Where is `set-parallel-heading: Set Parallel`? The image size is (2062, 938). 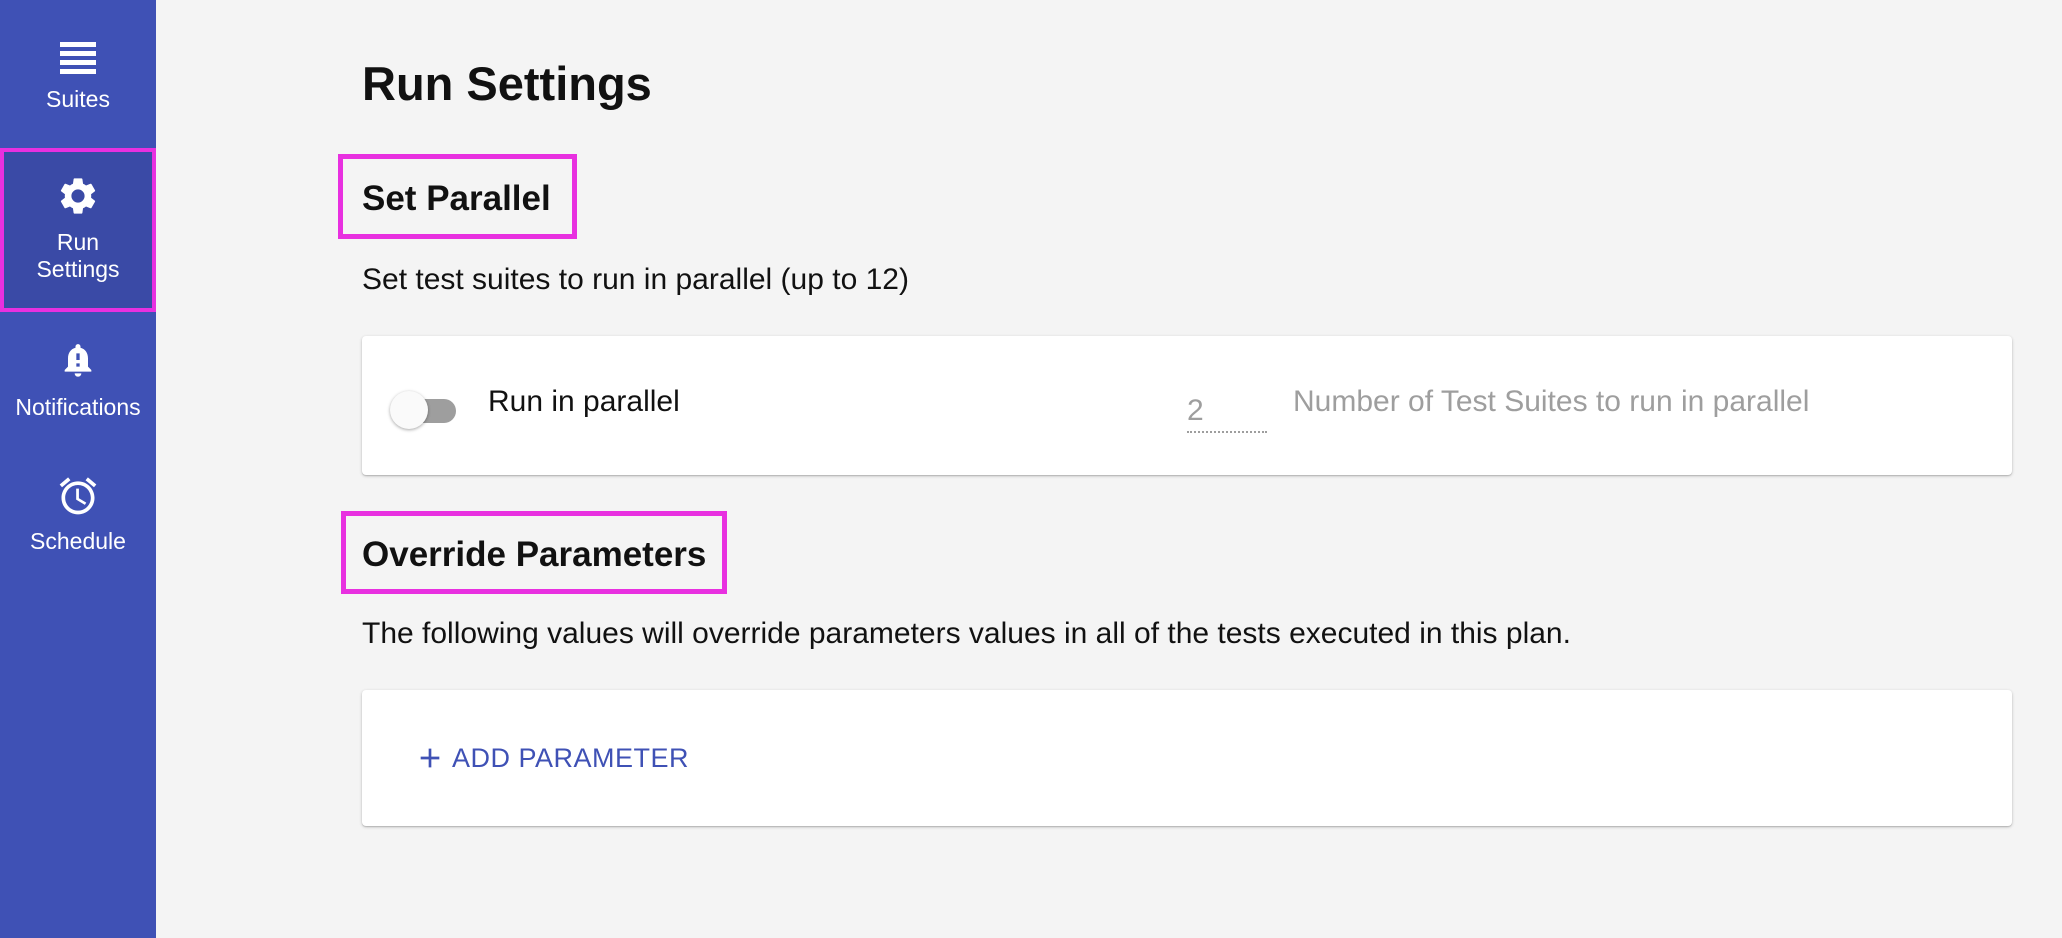 set-parallel-heading: Set Parallel is located at coordinates (457, 196).